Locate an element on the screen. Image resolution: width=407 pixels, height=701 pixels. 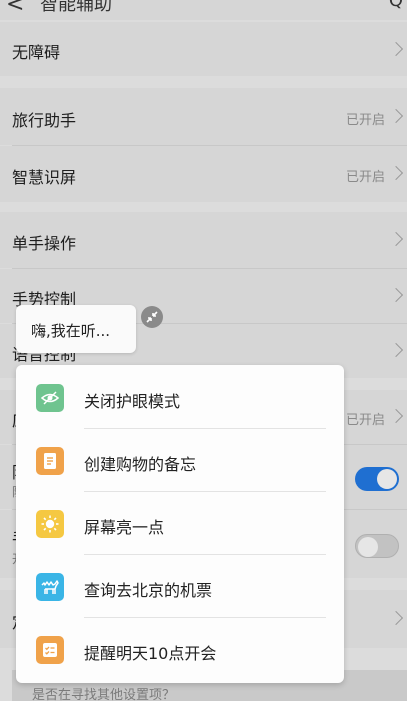
camel-icon is located at coordinates (50, 587).